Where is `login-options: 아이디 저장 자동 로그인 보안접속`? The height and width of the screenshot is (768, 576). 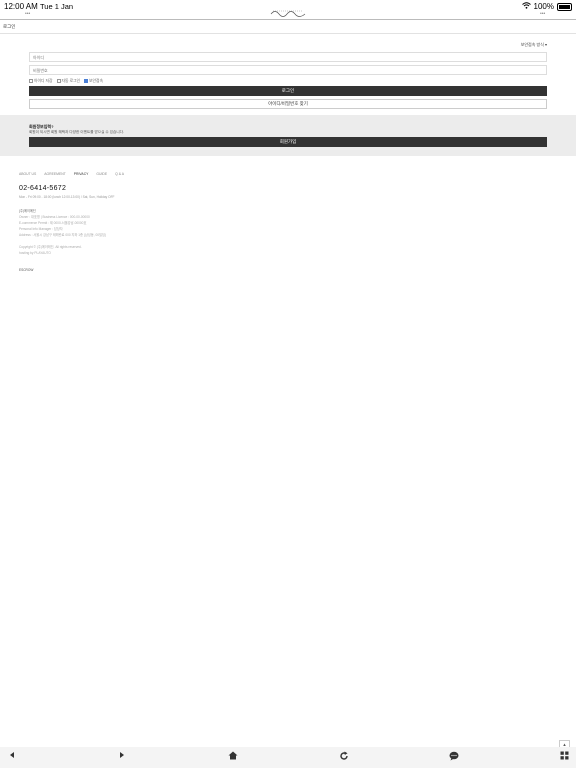 login-options: 아이디 저장 자동 로그인 보안접속 is located at coordinates (66, 81).